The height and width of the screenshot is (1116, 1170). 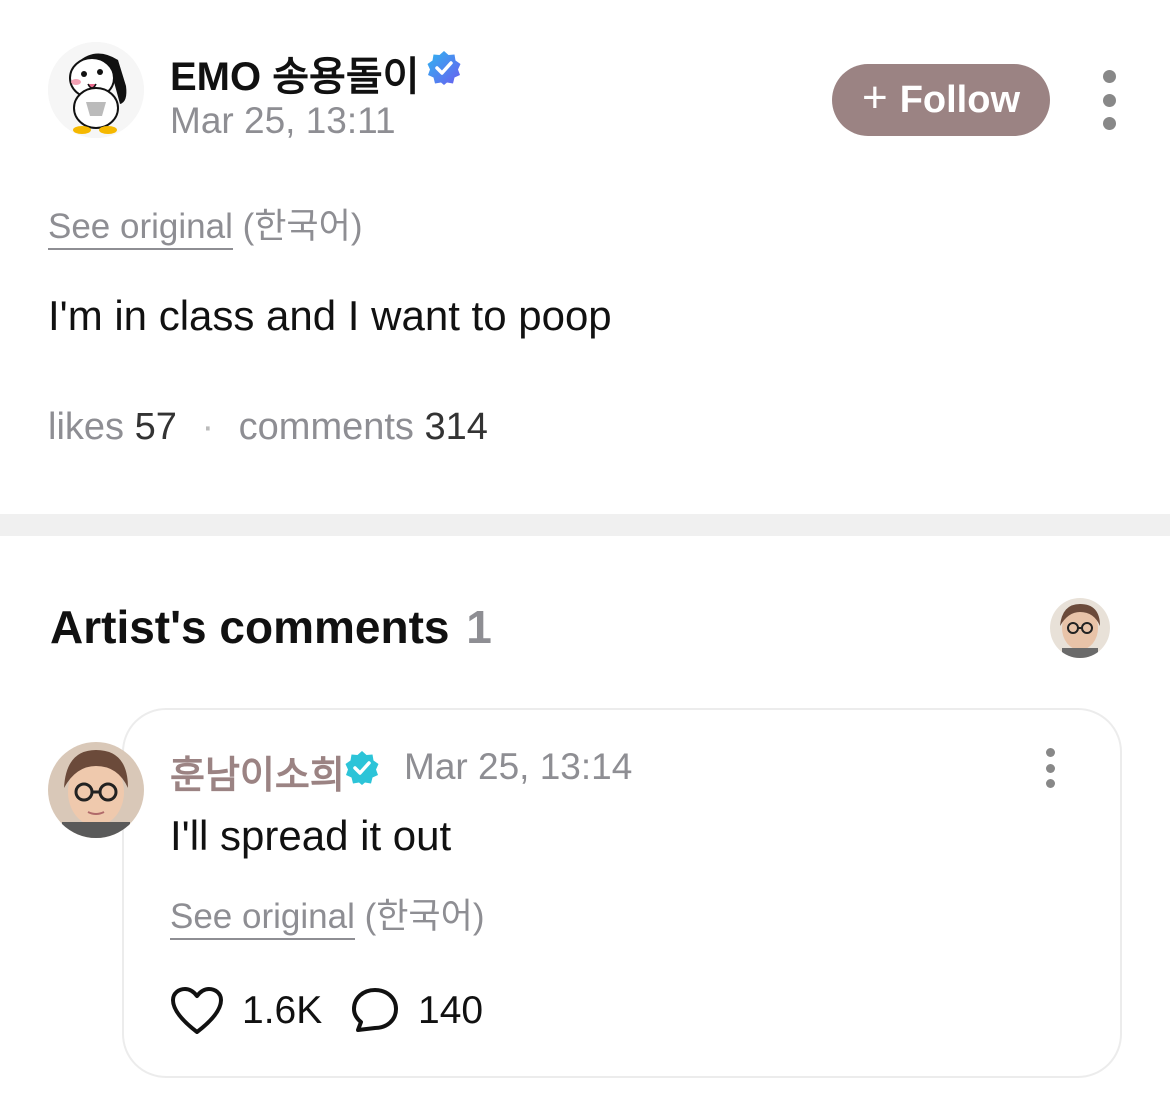 I want to click on likes-label: likes, so click(x=86, y=427).